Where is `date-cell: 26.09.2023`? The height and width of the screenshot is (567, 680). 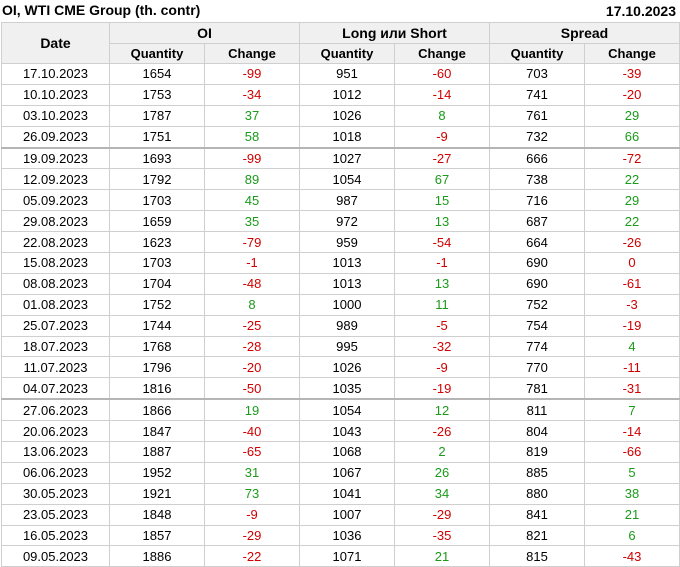
date-cell: 26.09.2023 is located at coordinates (55, 137).